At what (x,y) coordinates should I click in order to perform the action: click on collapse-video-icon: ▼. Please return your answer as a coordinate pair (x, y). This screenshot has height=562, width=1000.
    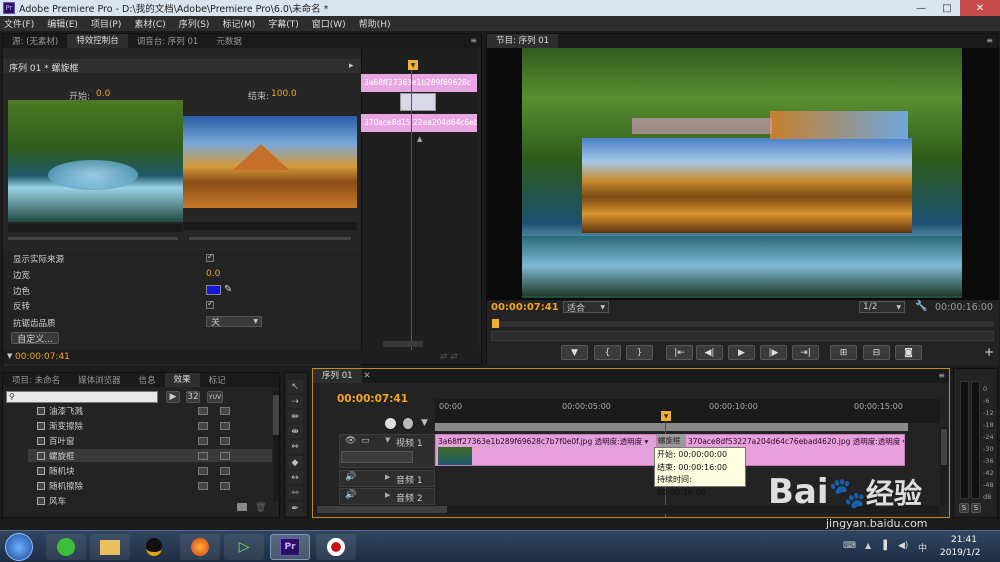
    Looking at the image, I should click on (387, 440).